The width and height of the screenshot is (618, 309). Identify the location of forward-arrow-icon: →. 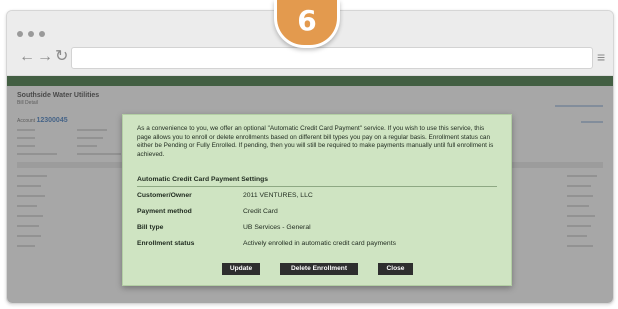
(45, 57).